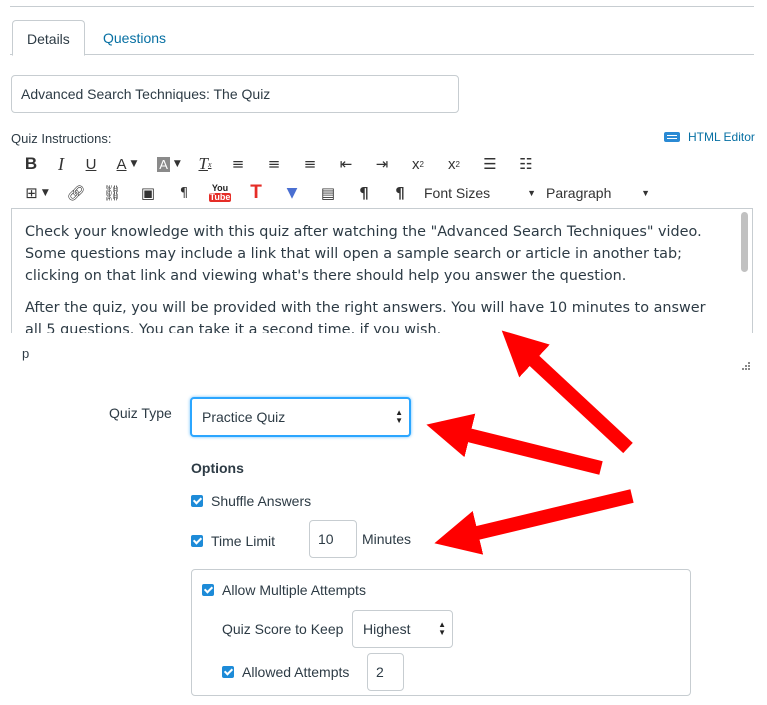 The image size is (767, 705). I want to click on media-icon: ▤, so click(328, 193).